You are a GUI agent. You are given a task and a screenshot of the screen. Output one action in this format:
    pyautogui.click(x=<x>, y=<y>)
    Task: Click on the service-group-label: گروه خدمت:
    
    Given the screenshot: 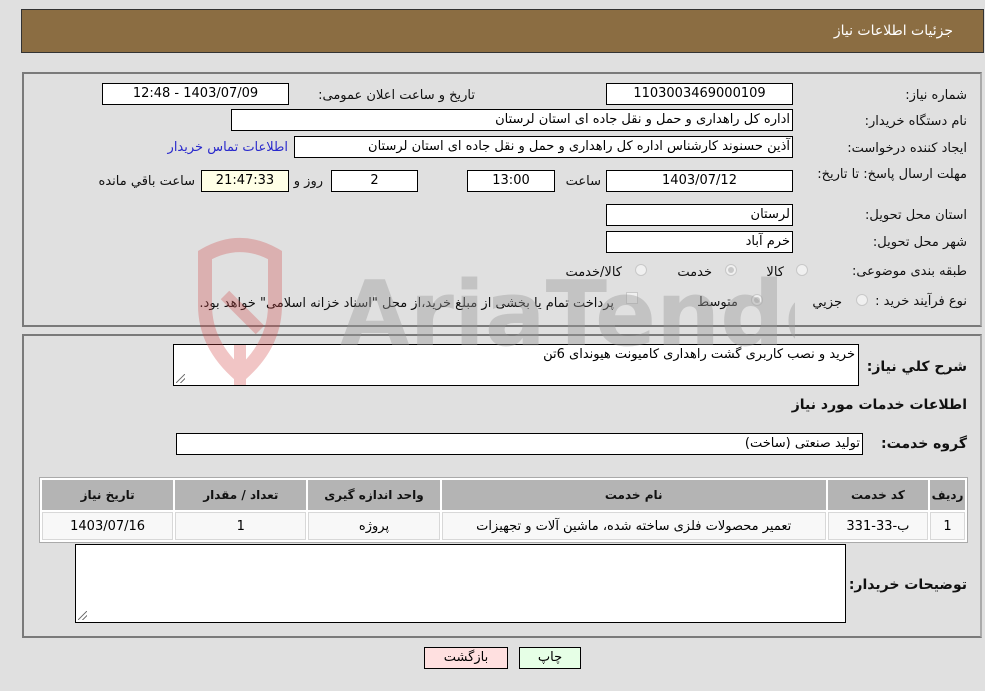 What is the action you would take?
    pyautogui.click(x=924, y=444)
    